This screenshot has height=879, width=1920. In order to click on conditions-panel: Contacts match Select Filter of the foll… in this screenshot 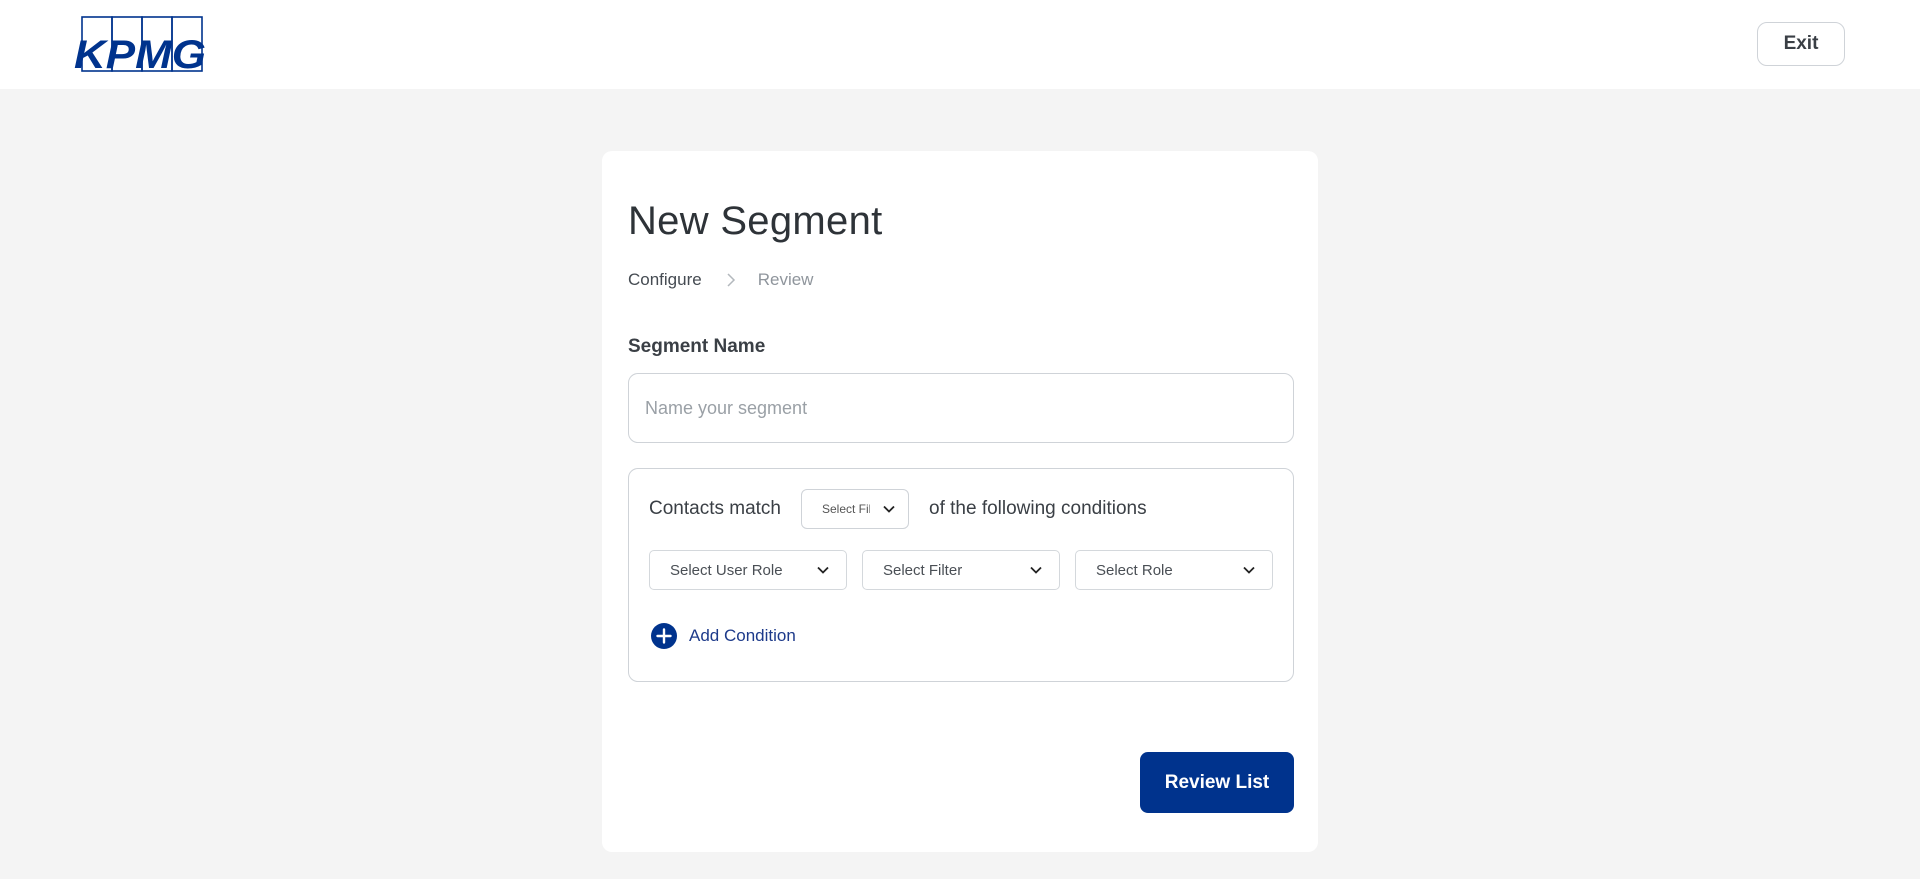, I will do `click(961, 575)`.